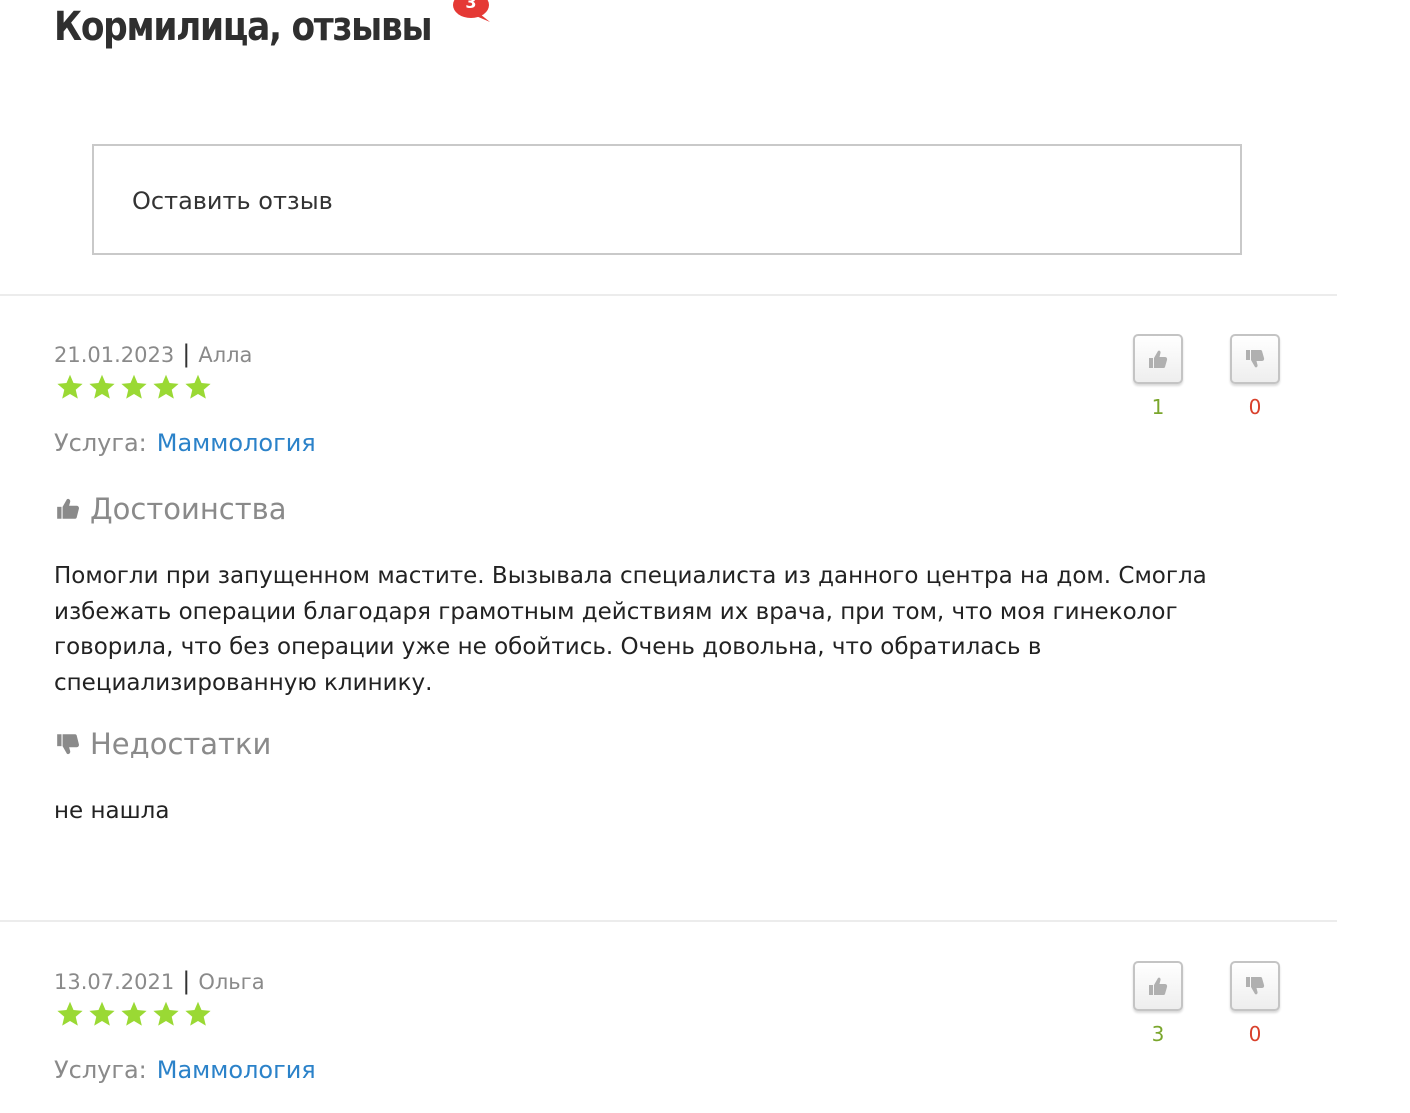  What do you see at coordinates (243, 27) in the screenshot?
I see `page-title: Кормилица, отзывы` at bounding box center [243, 27].